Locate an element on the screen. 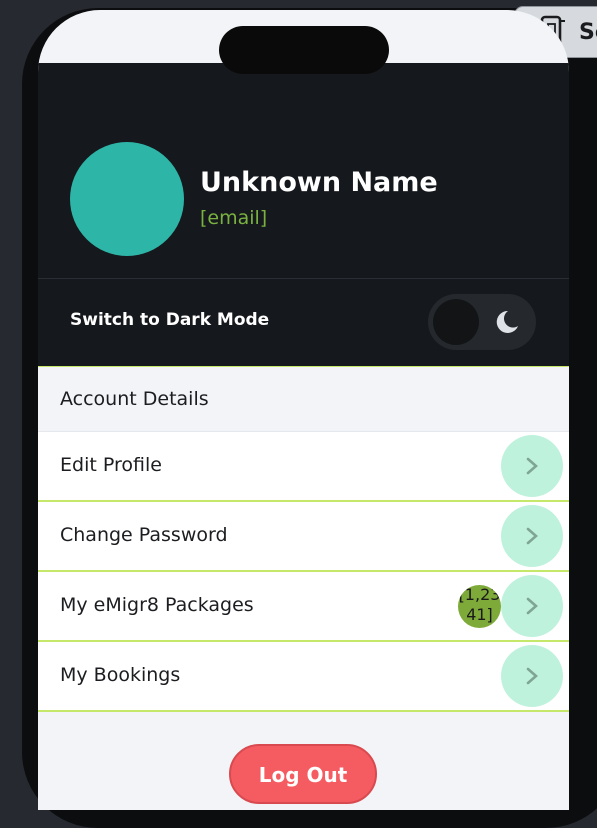 The image size is (597, 828). packages-count-badge: [1,2341] is located at coordinates (479, 606).